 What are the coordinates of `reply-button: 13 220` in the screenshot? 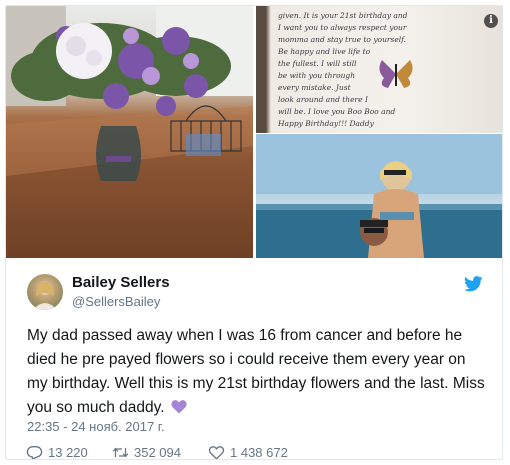 It's located at (57, 452).